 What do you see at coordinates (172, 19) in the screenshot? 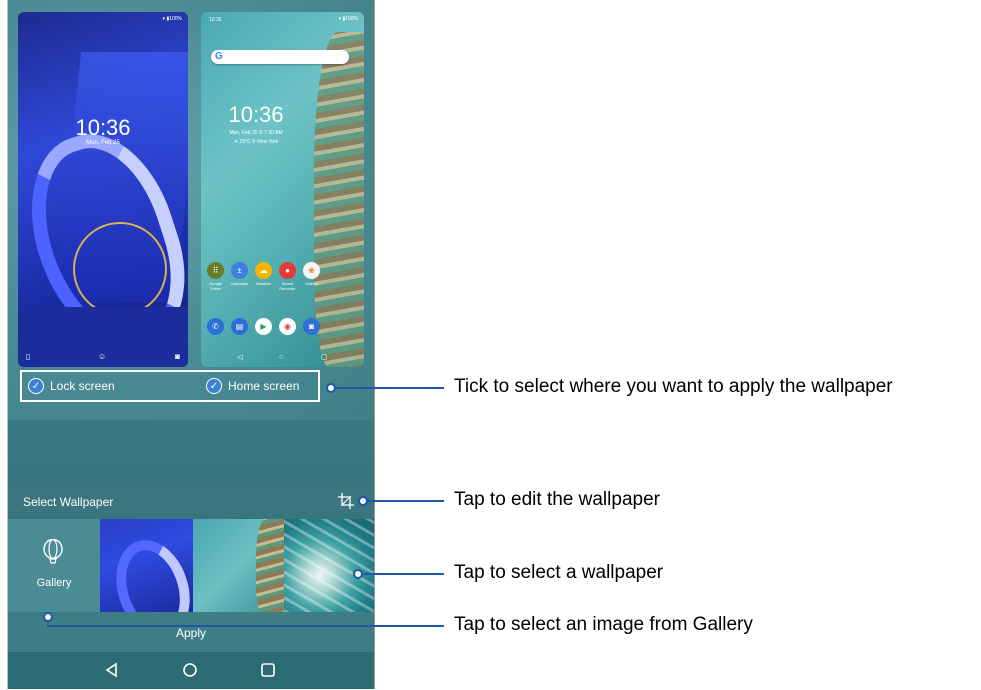
I see `lock-status-bar: ▾ ▮100%` at bounding box center [172, 19].